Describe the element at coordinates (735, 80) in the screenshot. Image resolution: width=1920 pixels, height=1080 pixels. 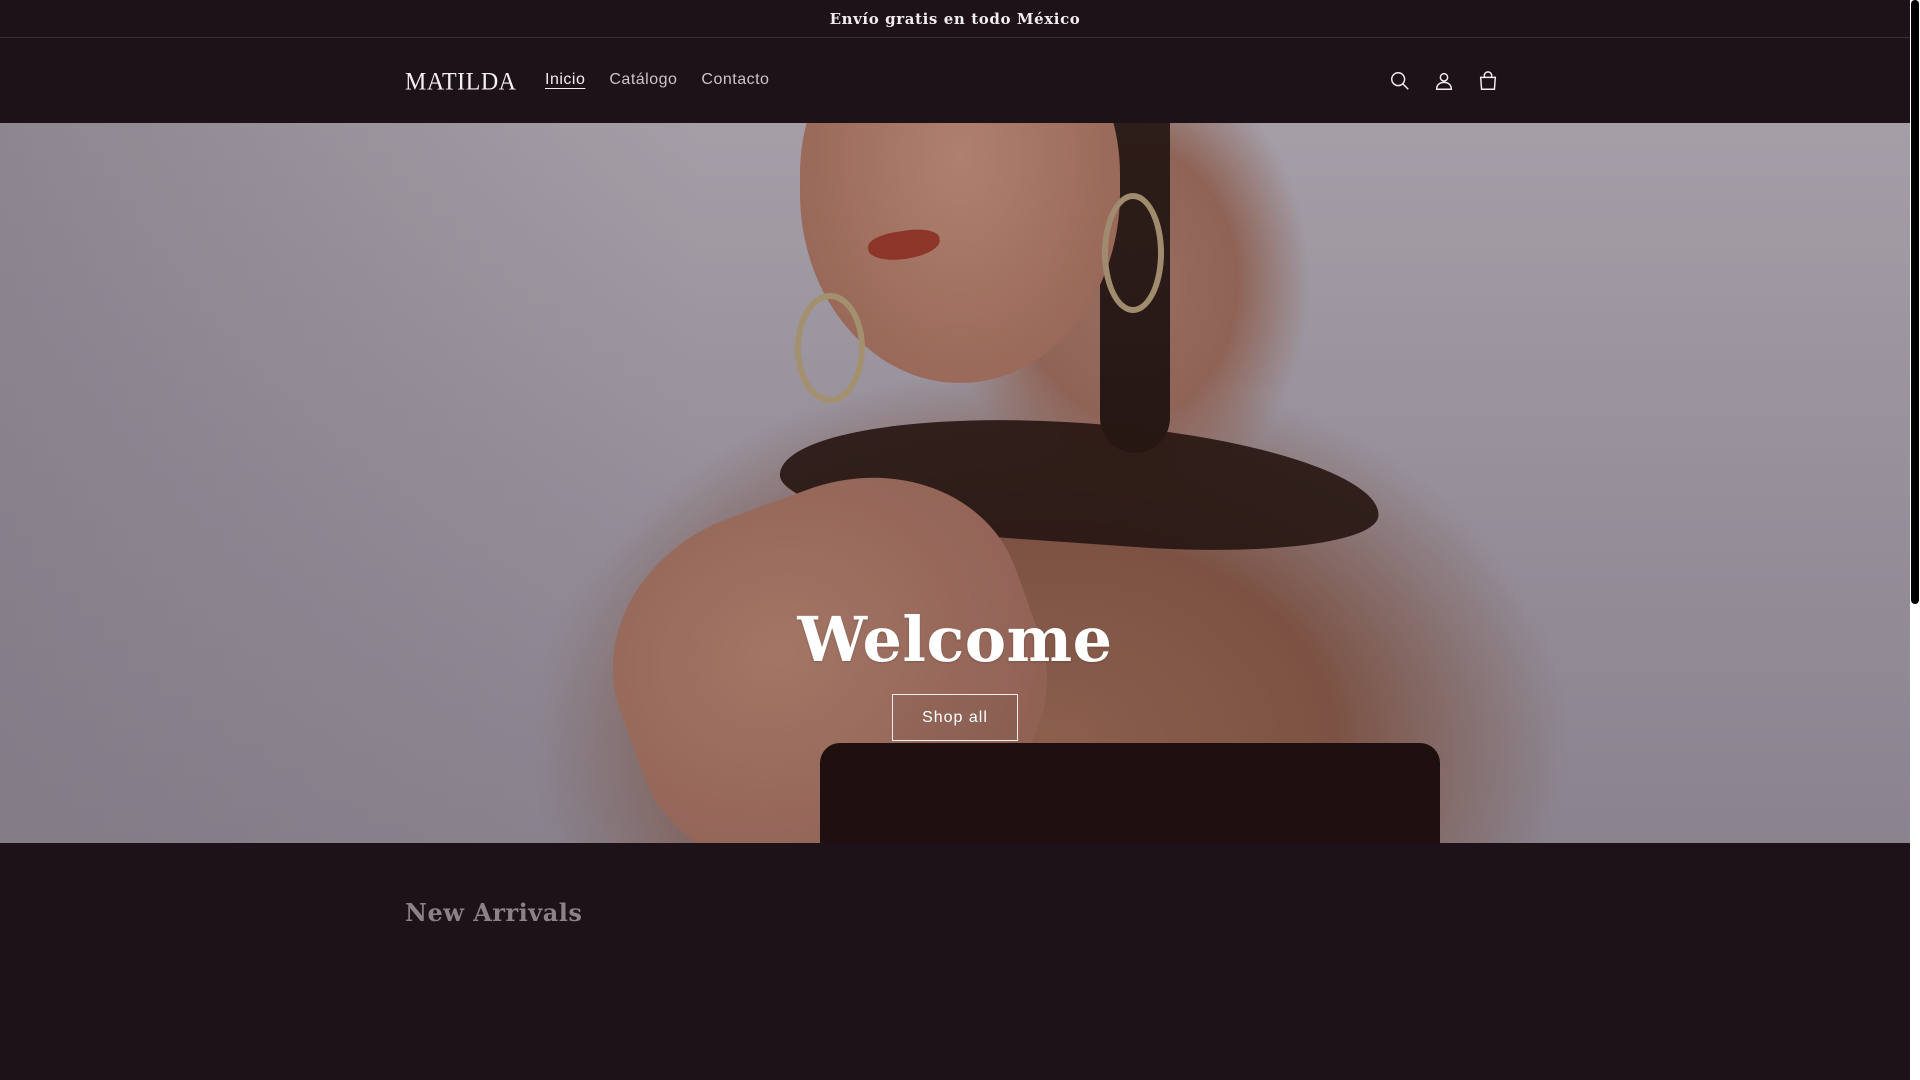
I see `nav-link-contacto: Contacto` at that location.